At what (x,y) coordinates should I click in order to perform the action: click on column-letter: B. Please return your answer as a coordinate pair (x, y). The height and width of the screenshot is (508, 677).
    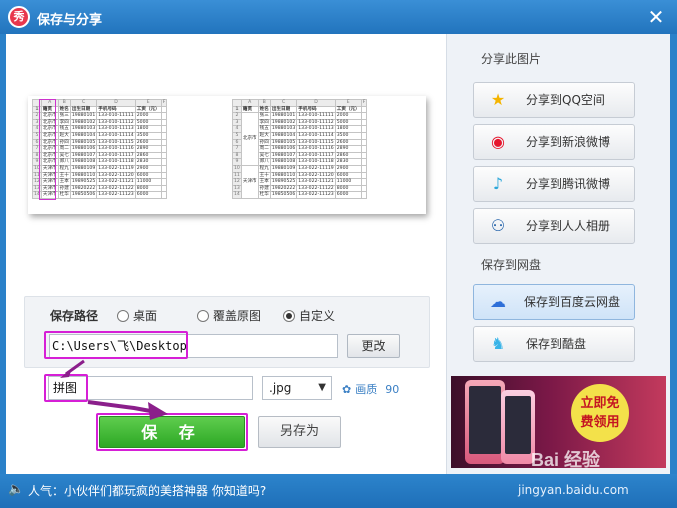
    Looking at the image, I should click on (264, 103).